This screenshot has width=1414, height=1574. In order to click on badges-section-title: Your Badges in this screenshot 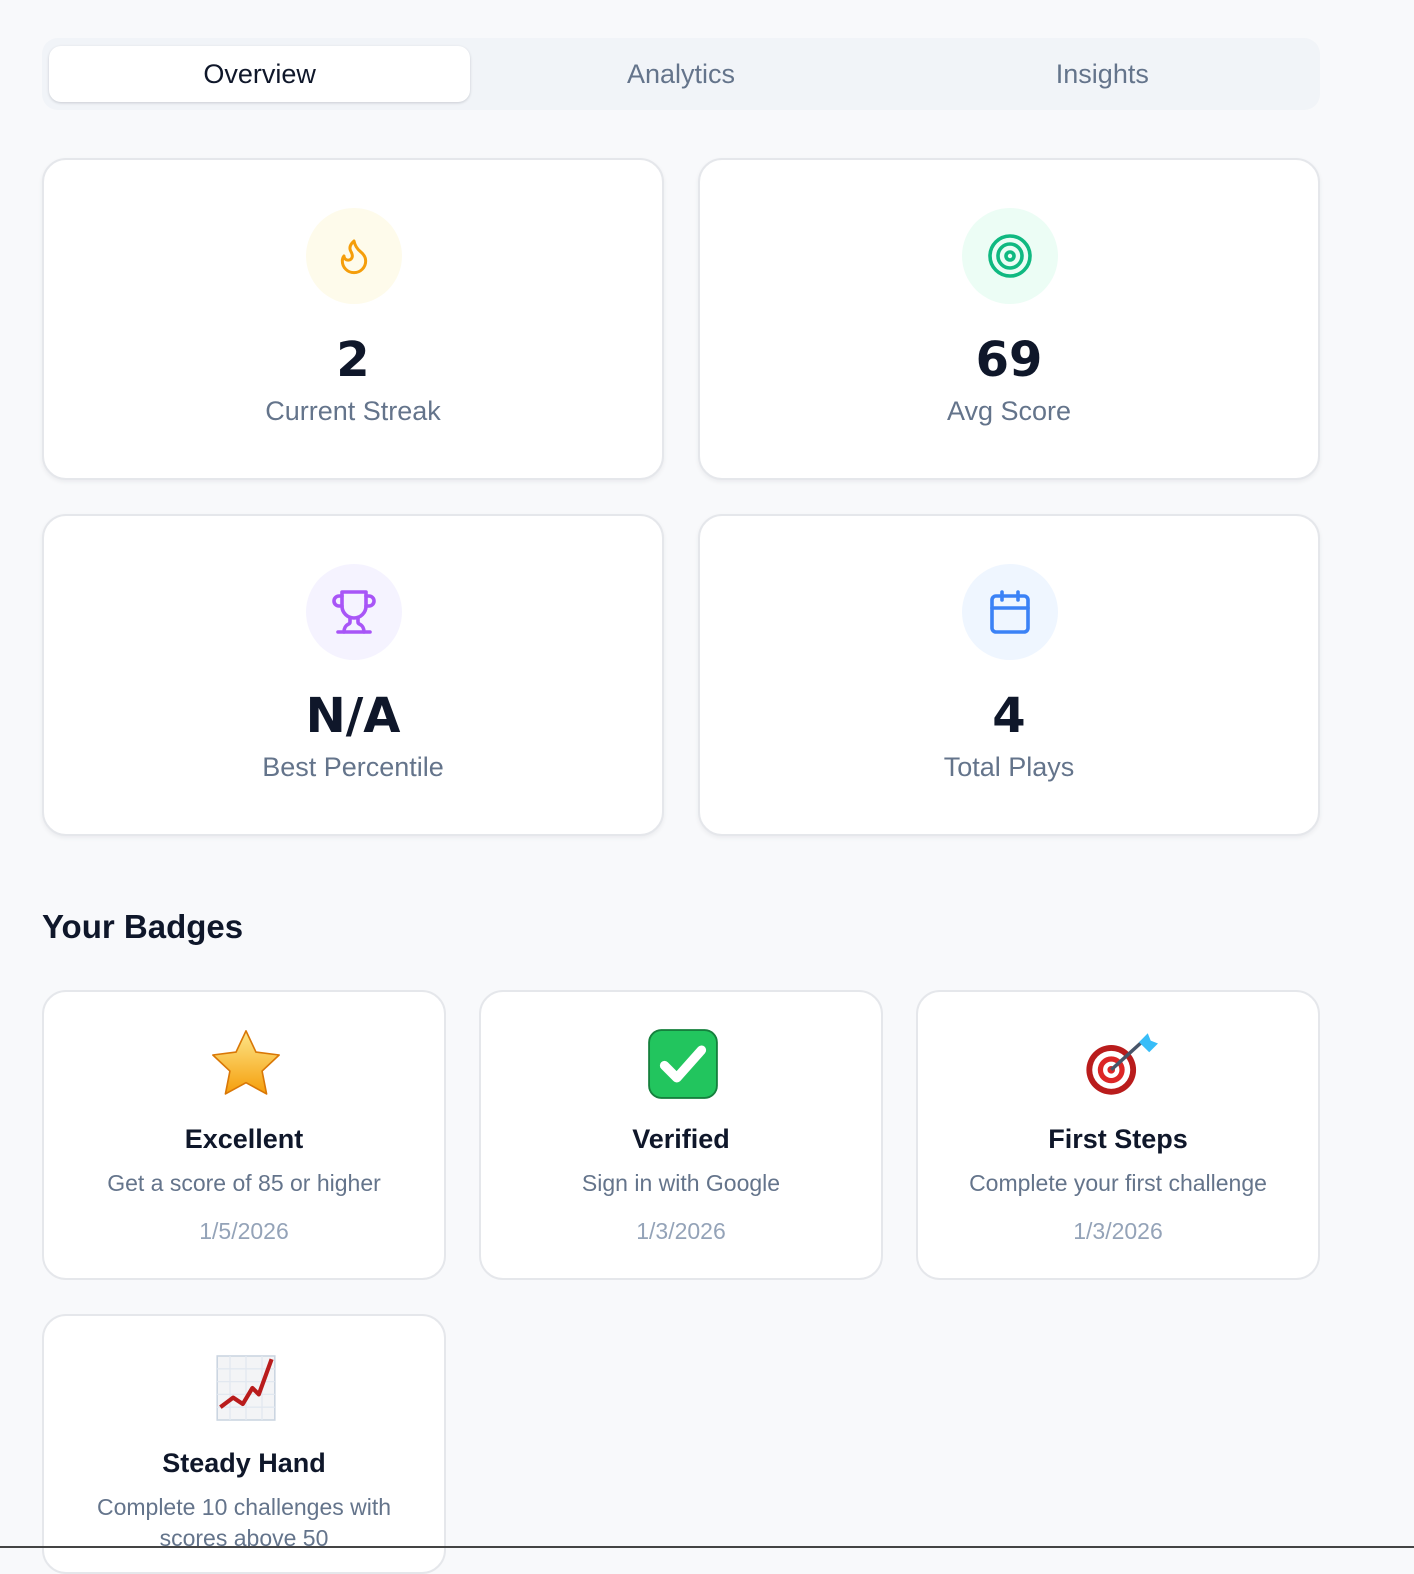, I will do `click(143, 926)`.